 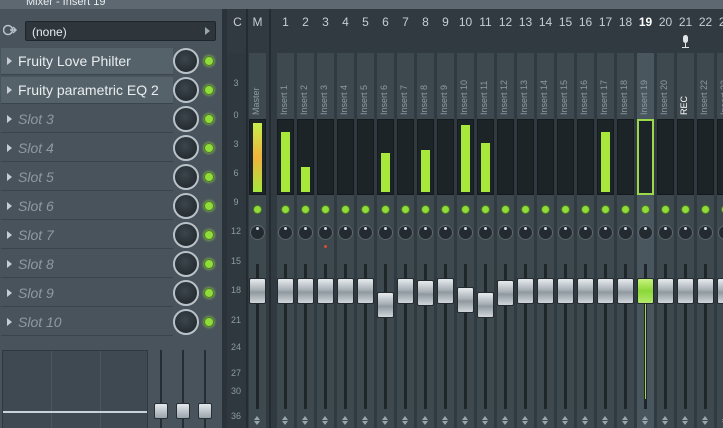 I want to click on effect-slot-5: Slot 5, so click(x=111, y=177).